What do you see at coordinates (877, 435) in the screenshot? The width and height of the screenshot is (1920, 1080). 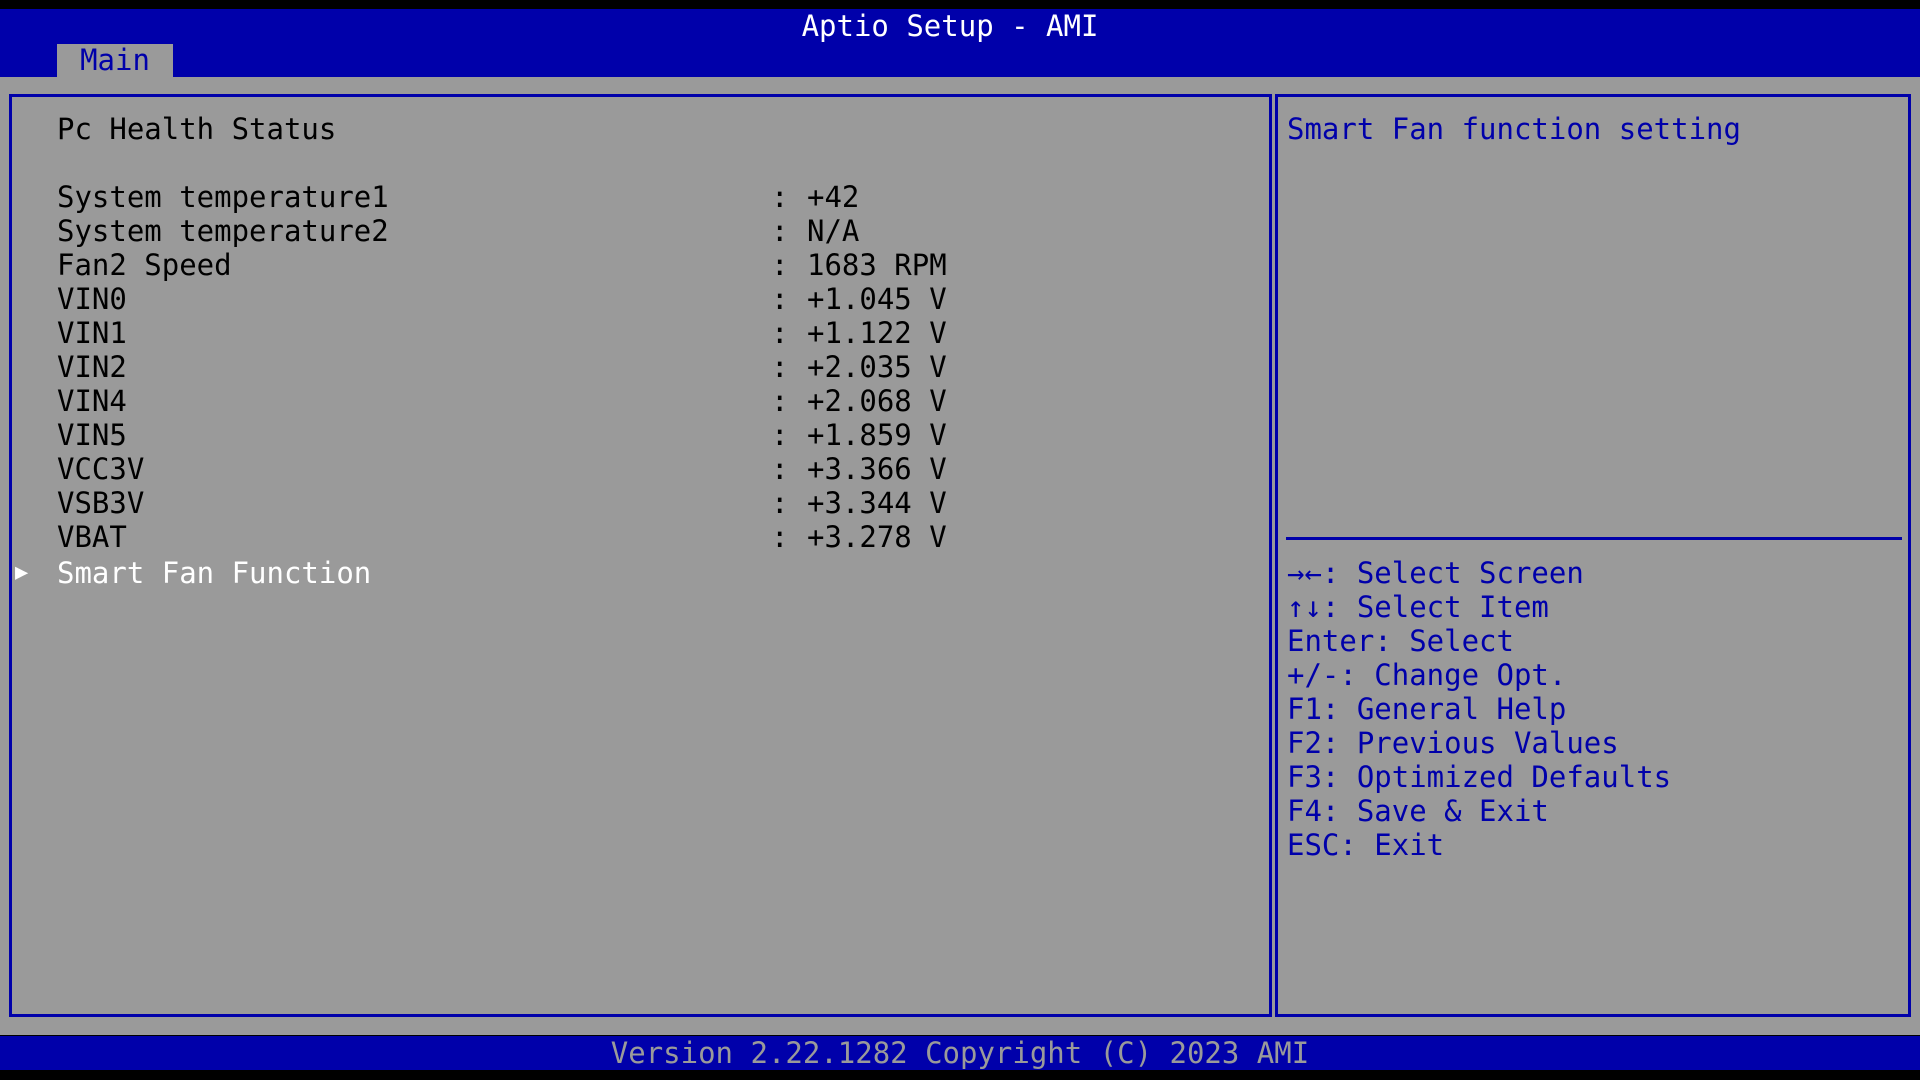 I see `row-value: +1.859 V` at bounding box center [877, 435].